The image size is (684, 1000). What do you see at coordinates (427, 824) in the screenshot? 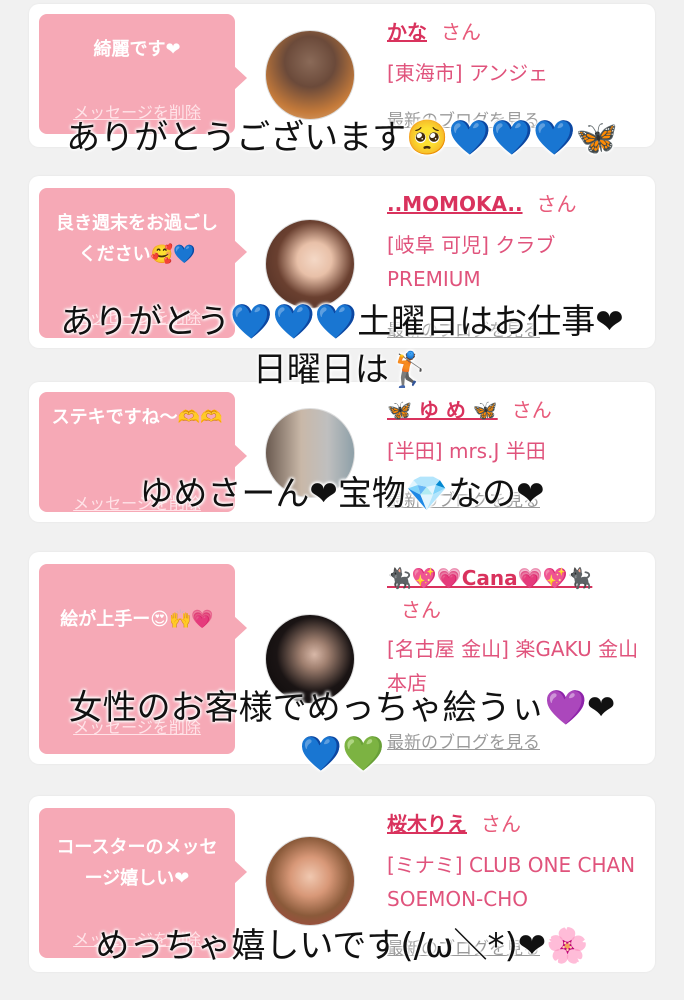
I see `sender-name-link: 桜木りえ` at bounding box center [427, 824].